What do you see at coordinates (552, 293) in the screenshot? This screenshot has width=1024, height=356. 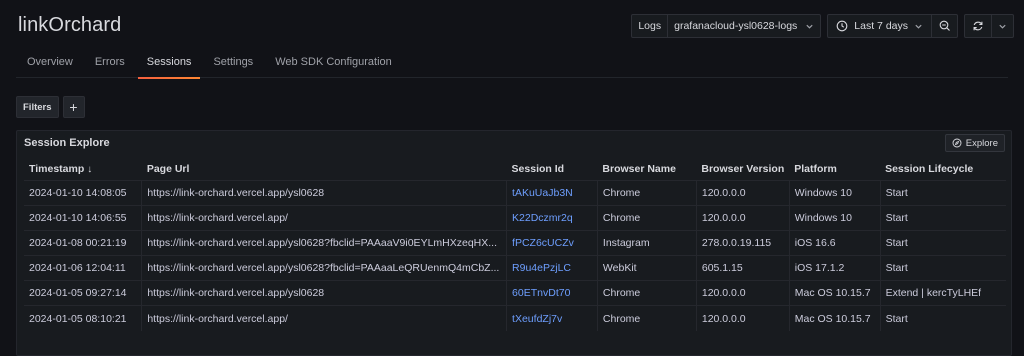 I see `session-id-link: 60ETnvDt70` at bounding box center [552, 293].